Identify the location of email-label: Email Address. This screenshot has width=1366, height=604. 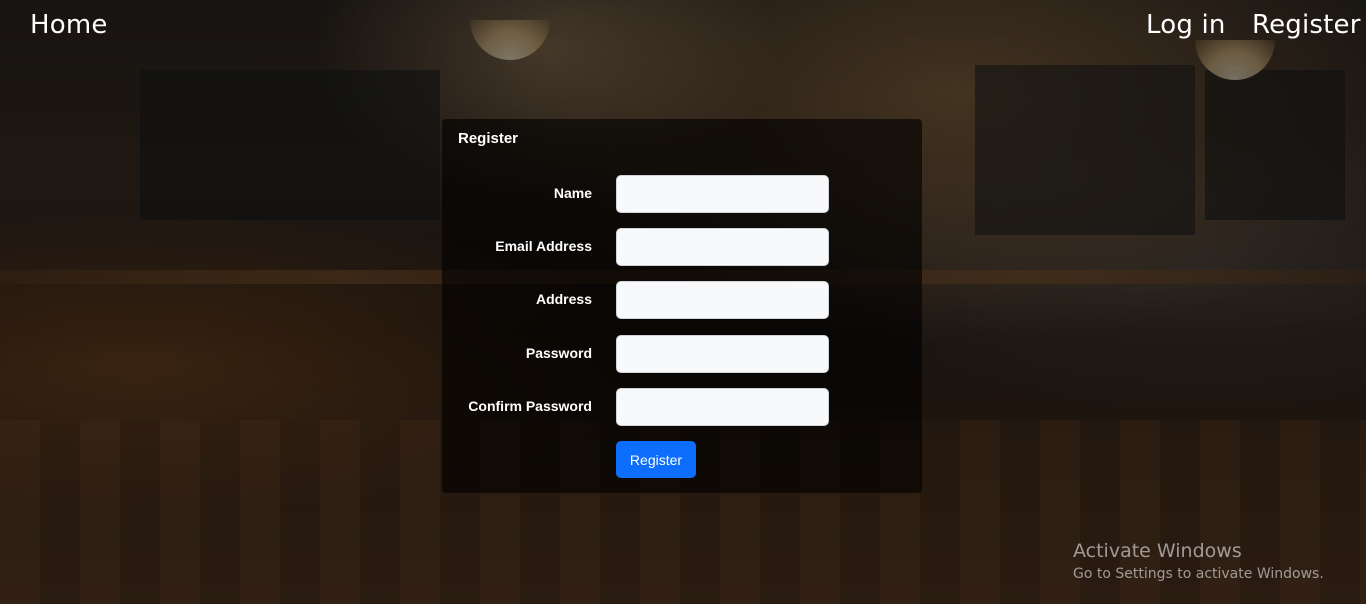
(543, 246).